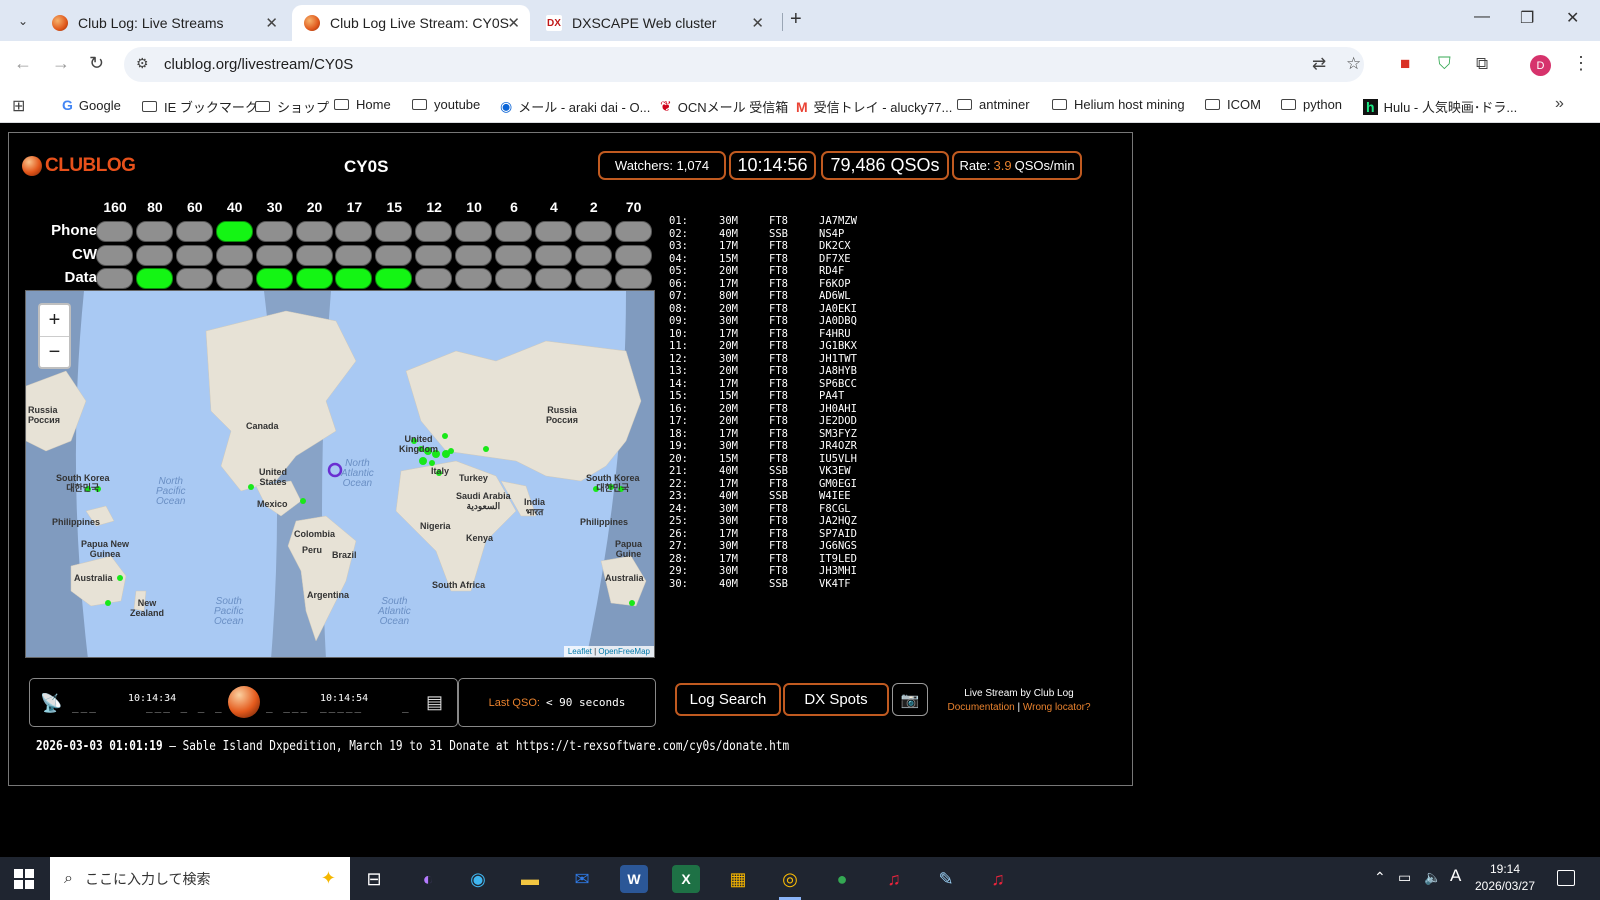 This screenshot has width=1600, height=900. Describe the element at coordinates (61, 63) in the screenshot. I see `forward-arrow-icon: →` at that location.